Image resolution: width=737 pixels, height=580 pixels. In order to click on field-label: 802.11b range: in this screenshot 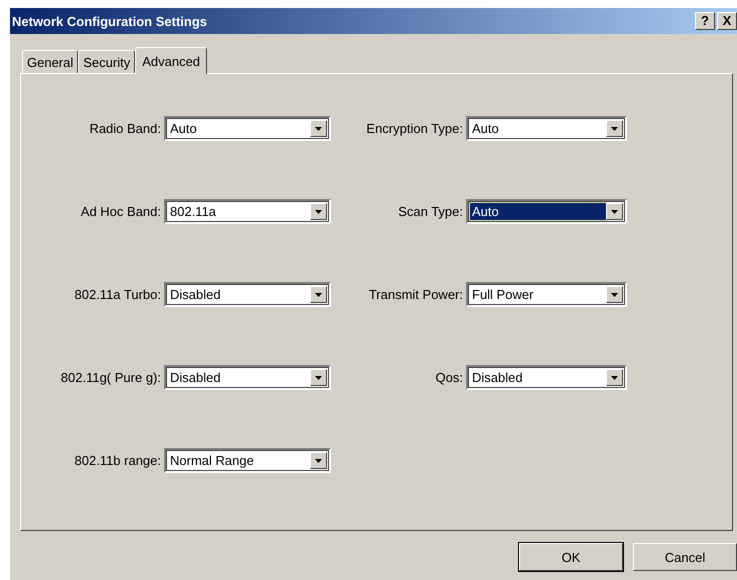, I will do `click(117, 460)`.